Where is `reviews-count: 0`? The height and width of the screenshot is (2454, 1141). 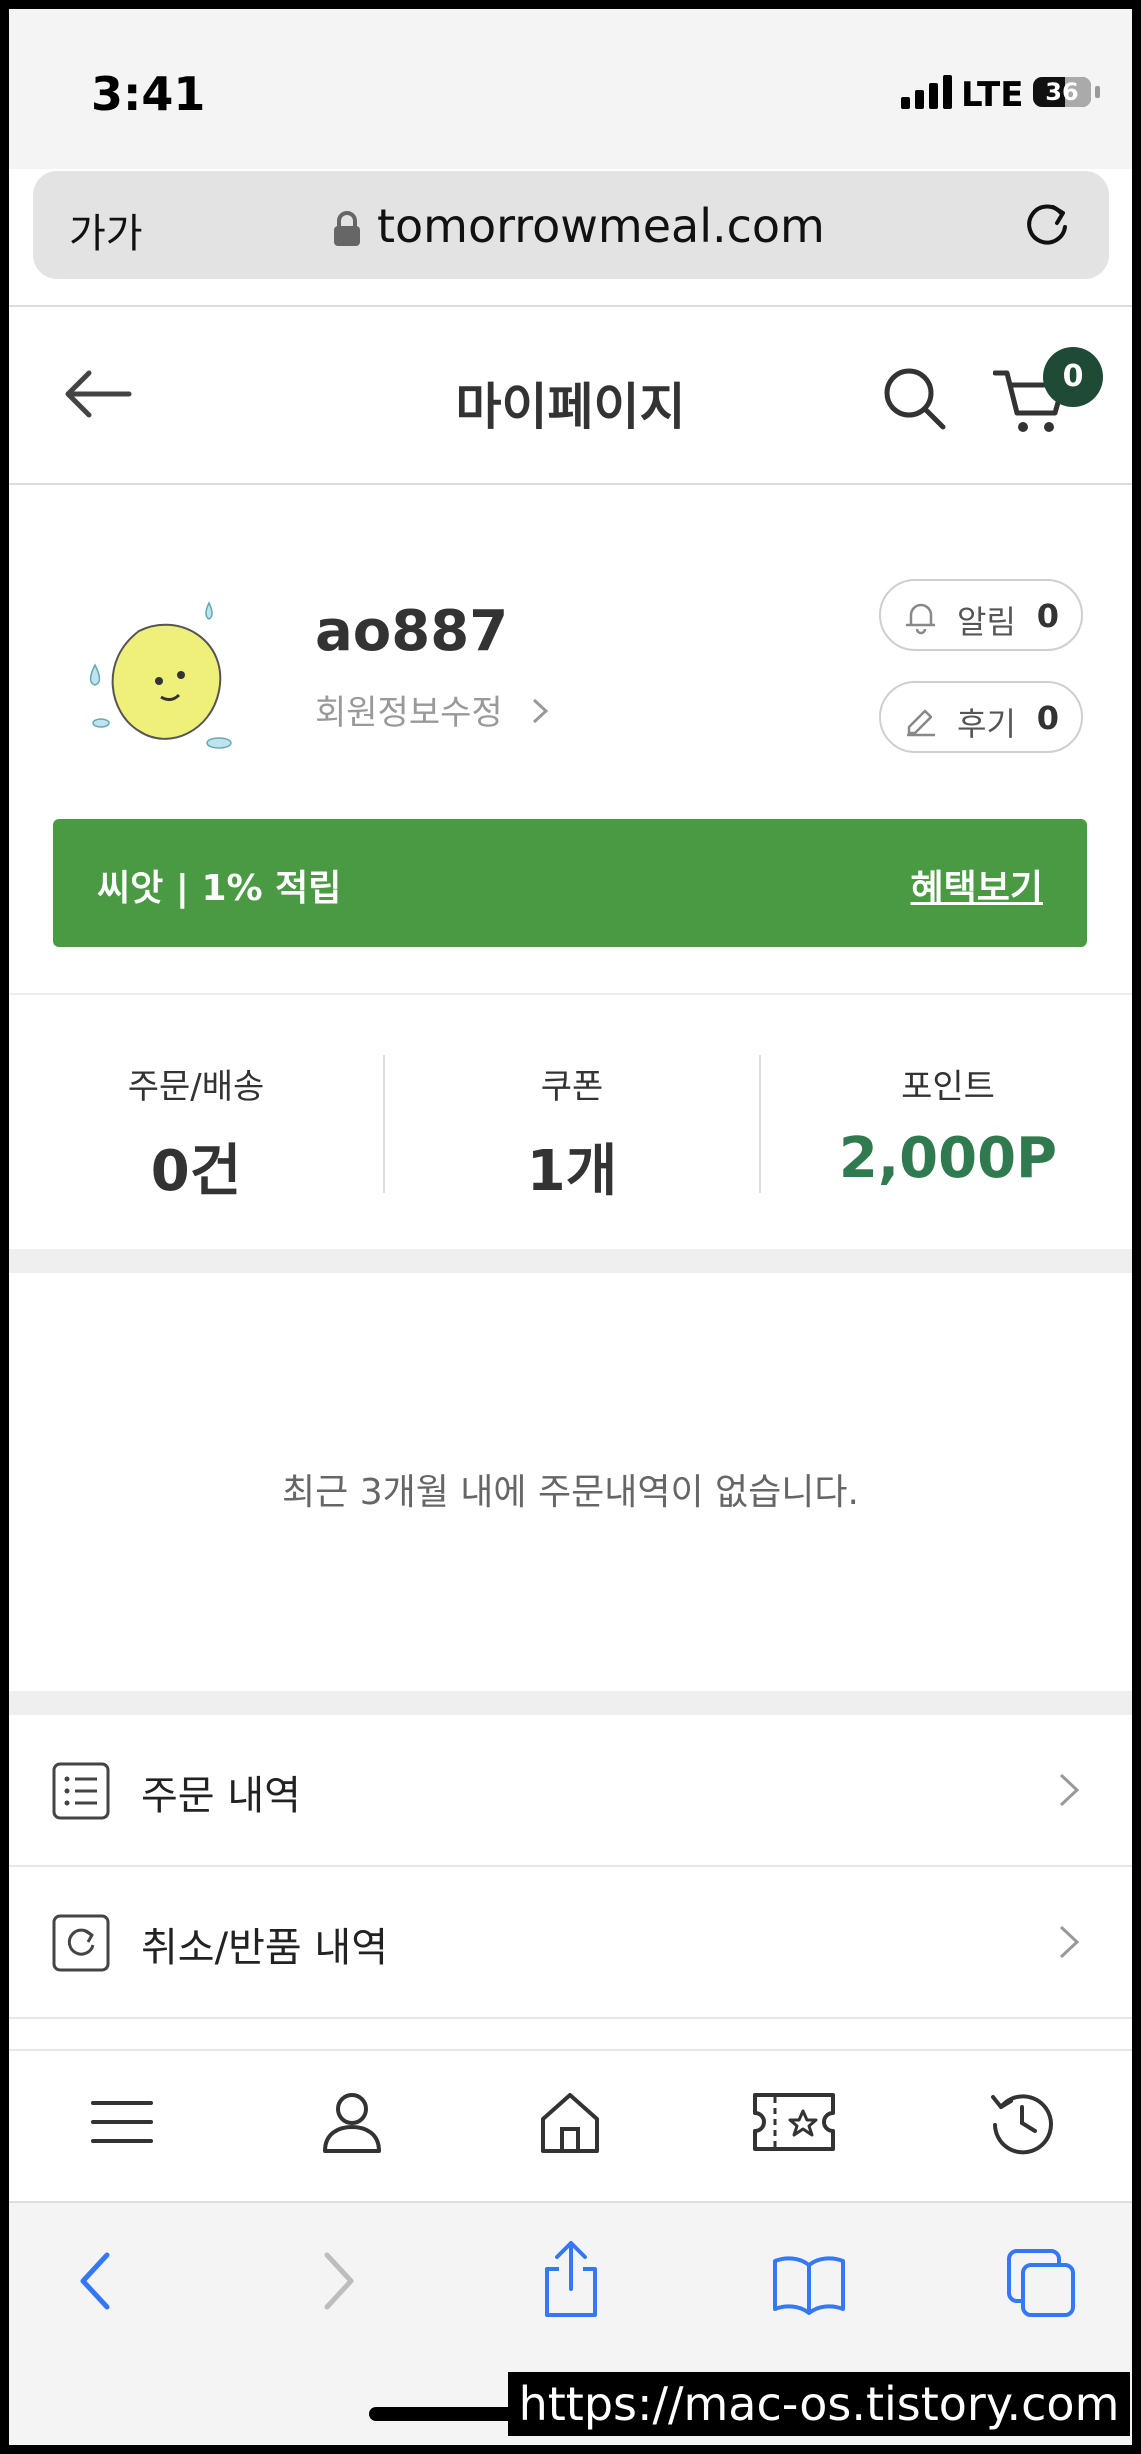 reviews-count: 0 is located at coordinates (1047, 718).